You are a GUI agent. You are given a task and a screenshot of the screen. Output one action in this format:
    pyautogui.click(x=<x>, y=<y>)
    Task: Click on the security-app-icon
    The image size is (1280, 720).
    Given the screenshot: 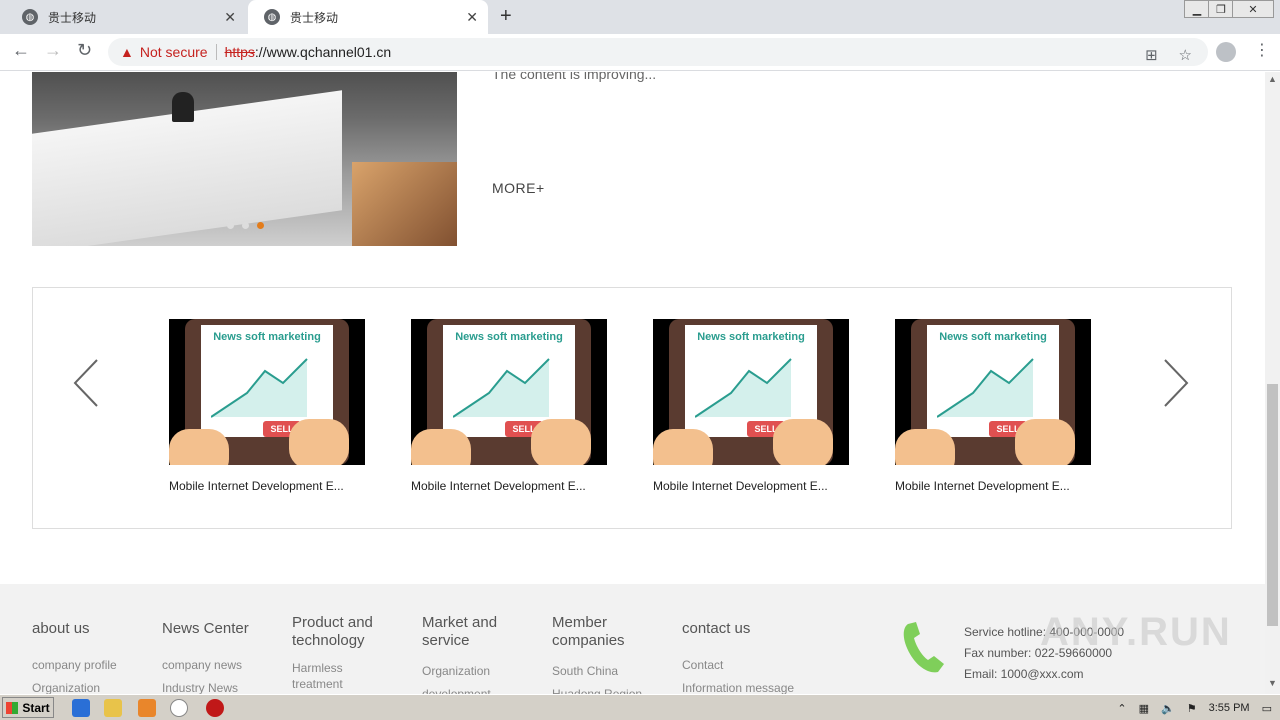 What is the action you would take?
    pyautogui.click(x=215, y=708)
    